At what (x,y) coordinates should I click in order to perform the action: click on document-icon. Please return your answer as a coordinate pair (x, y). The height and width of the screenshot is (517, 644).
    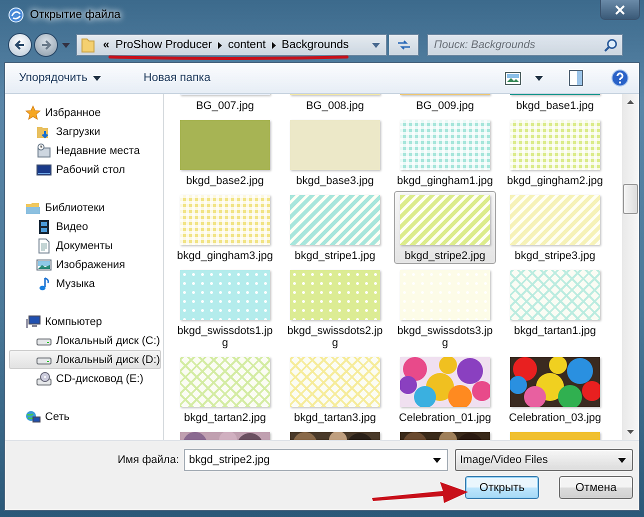
    Looking at the image, I should click on (44, 246).